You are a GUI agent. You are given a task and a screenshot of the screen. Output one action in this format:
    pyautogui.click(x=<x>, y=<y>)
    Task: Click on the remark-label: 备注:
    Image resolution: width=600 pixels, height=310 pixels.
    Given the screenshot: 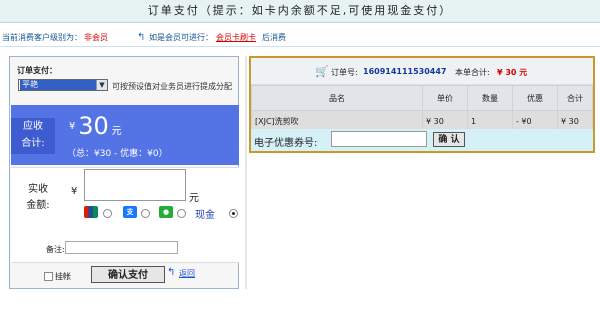 What is the action you would take?
    pyautogui.click(x=55, y=249)
    